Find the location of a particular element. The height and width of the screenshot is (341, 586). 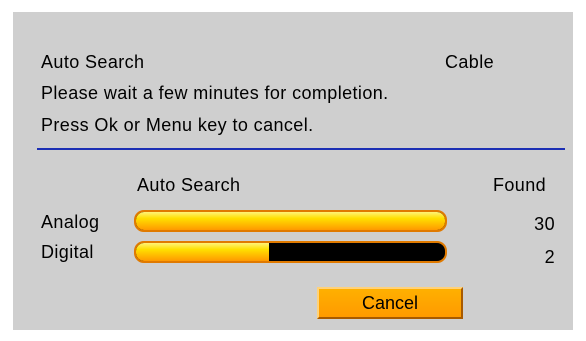

auto-search-column-header: Auto Search is located at coordinates (189, 185).